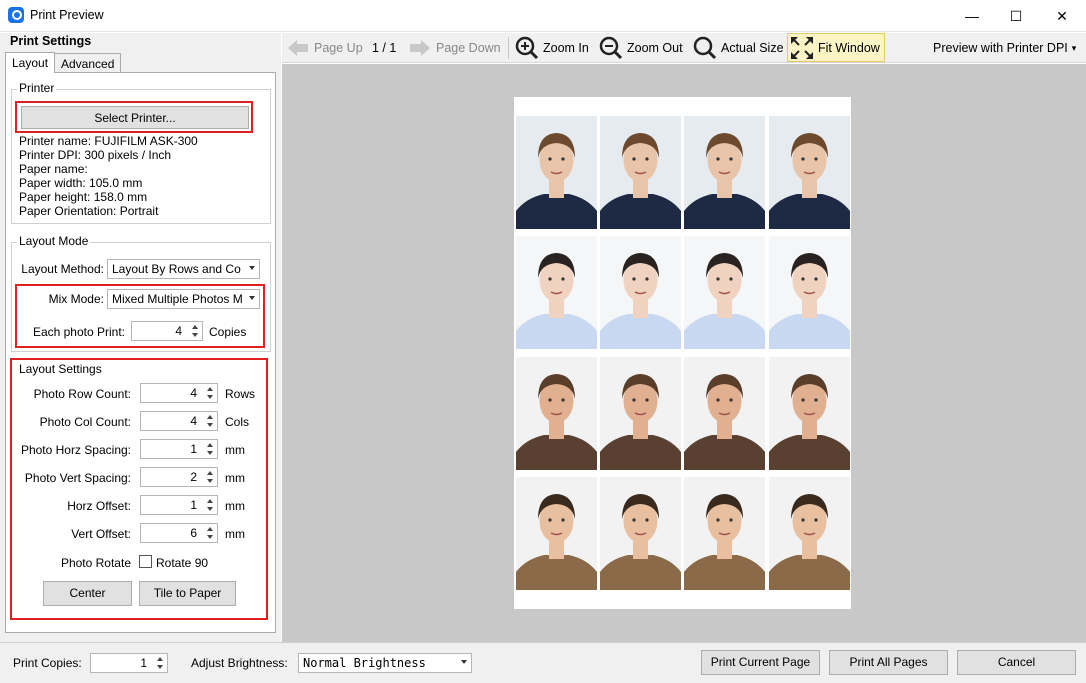 The height and width of the screenshot is (683, 1086). Describe the element at coordinates (143, 663) in the screenshot. I see `print-copies-value: 1` at that location.